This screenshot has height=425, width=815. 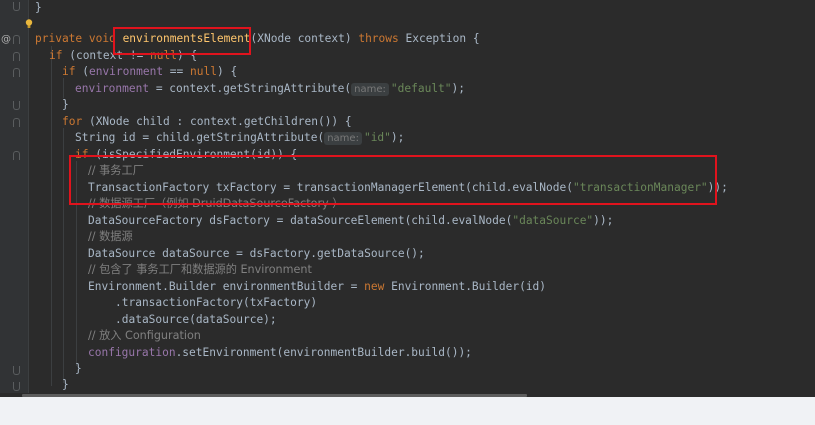 What do you see at coordinates (144, 335) in the screenshot?
I see `code-comment: // 放入 Configuration` at bounding box center [144, 335].